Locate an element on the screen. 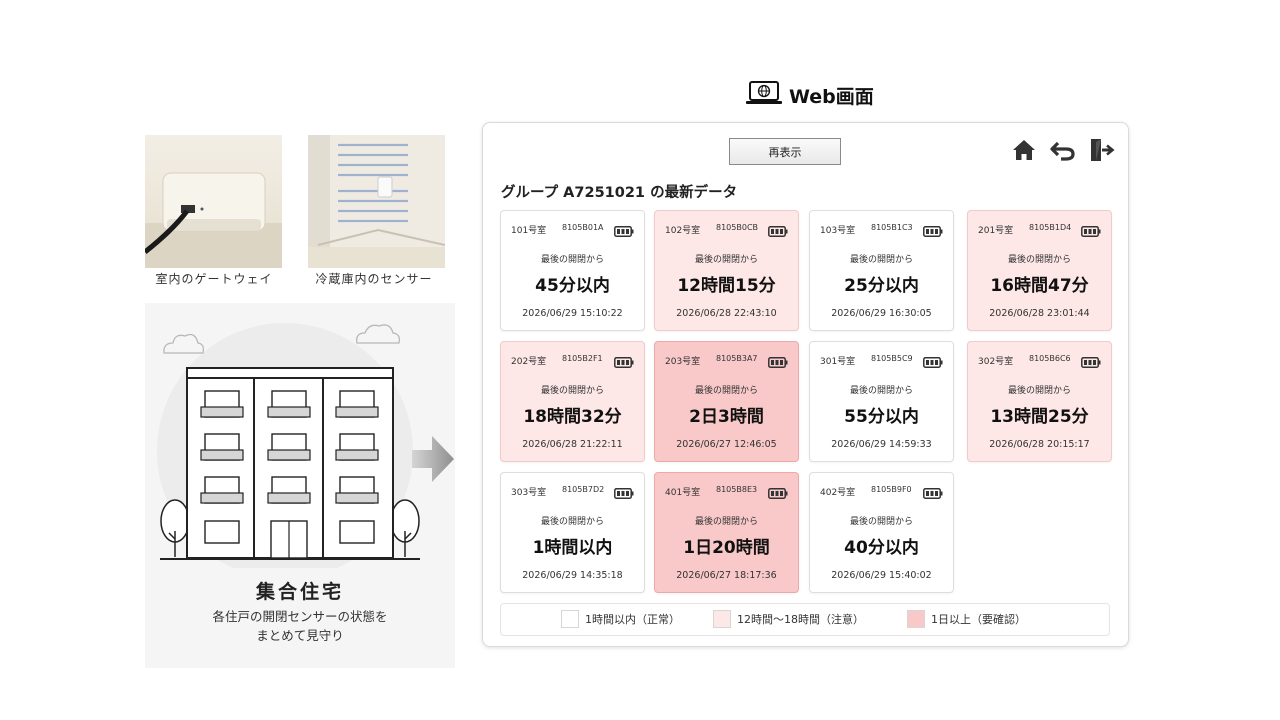  elapsed-time-value: 1時間以内 is located at coordinates (572, 548).